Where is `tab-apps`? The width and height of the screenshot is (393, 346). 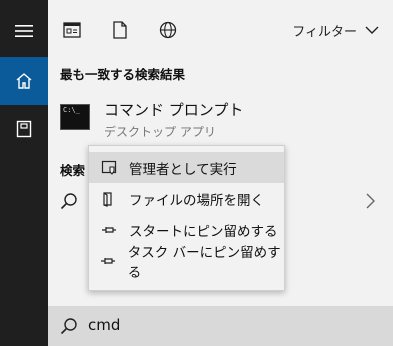 tab-apps is located at coordinates (72, 30).